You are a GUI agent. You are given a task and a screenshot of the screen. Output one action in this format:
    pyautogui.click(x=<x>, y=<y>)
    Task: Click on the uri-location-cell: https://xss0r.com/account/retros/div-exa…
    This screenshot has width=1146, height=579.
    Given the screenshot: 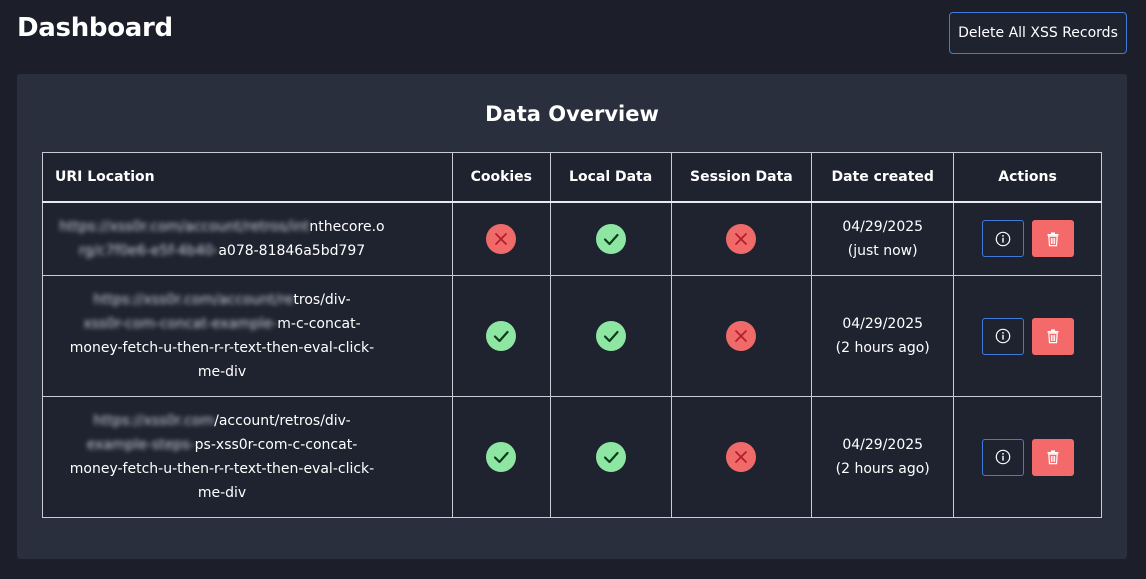 What is the action you would take?
    pyautogui.click(x=247, y=457)
    